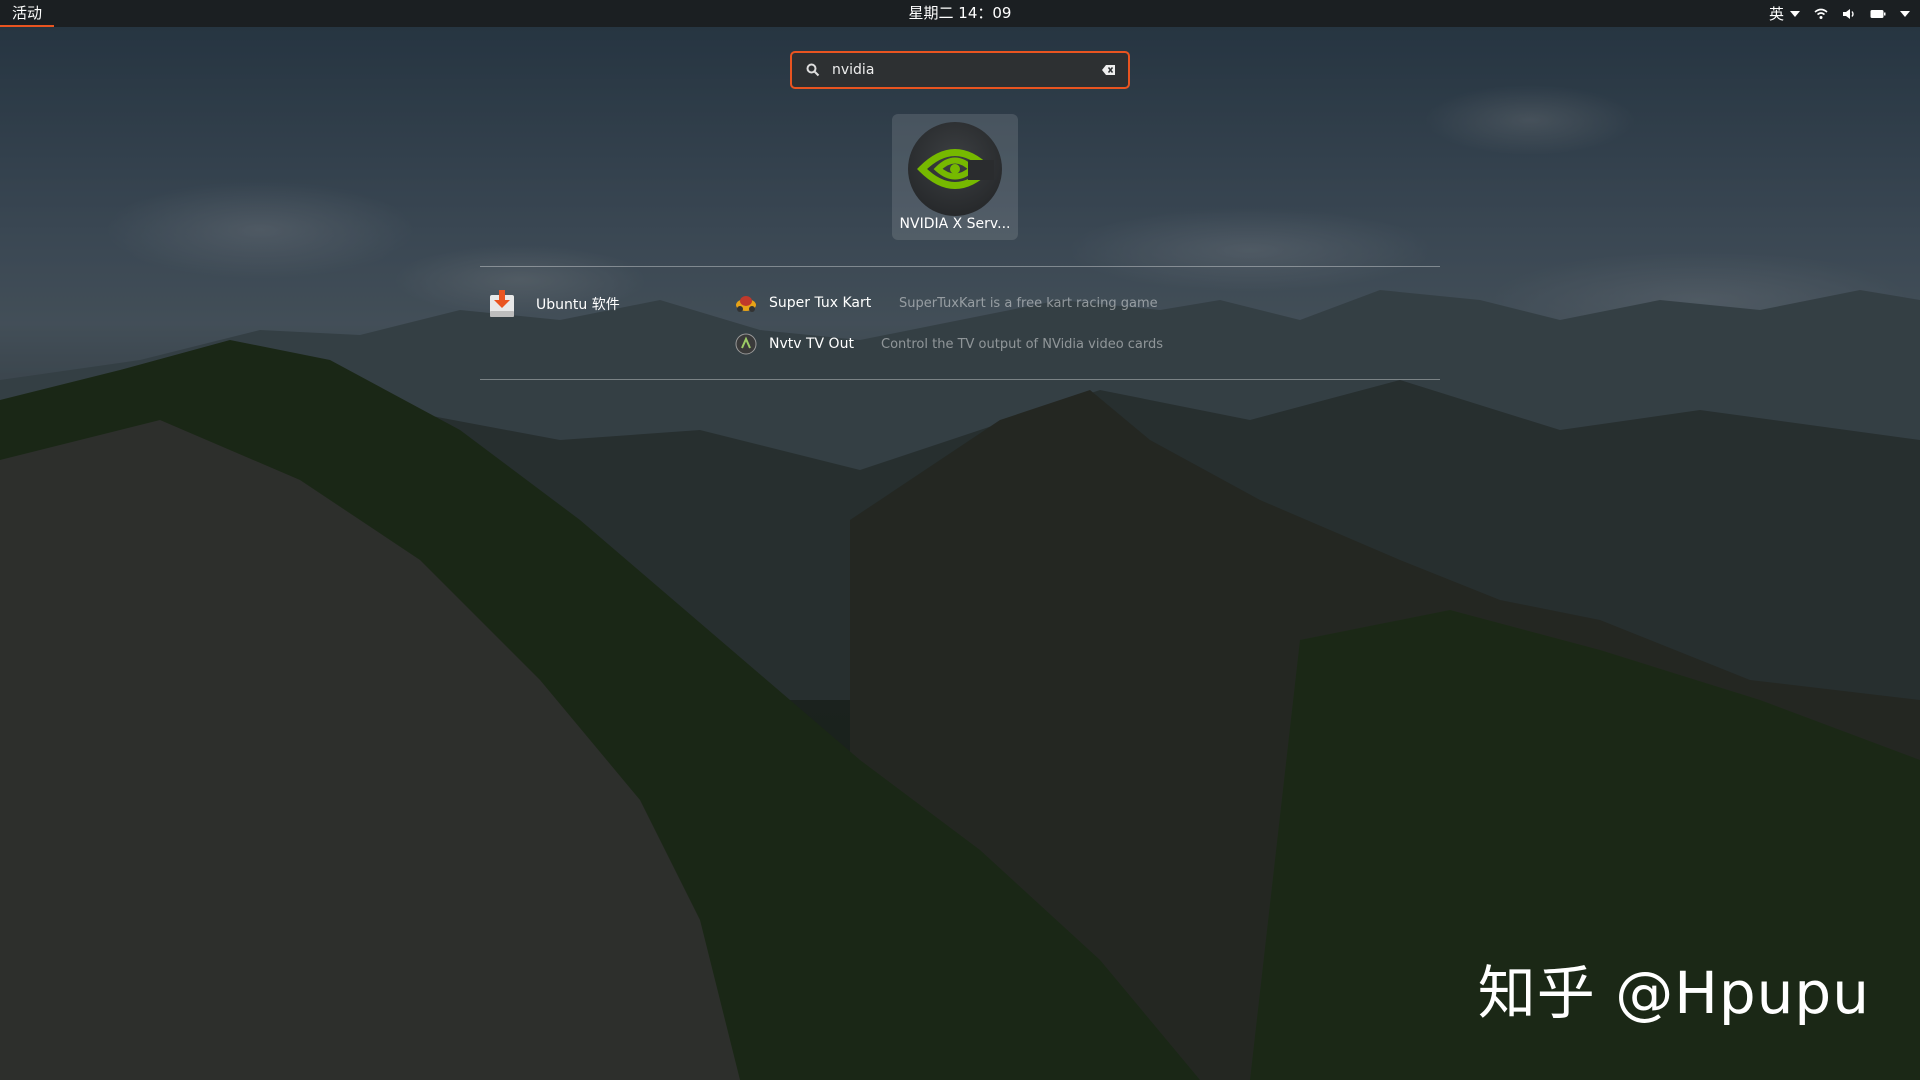 This screenshot has height=1080, width=1920. I want to click on volume-icon, so click(1848, 13).